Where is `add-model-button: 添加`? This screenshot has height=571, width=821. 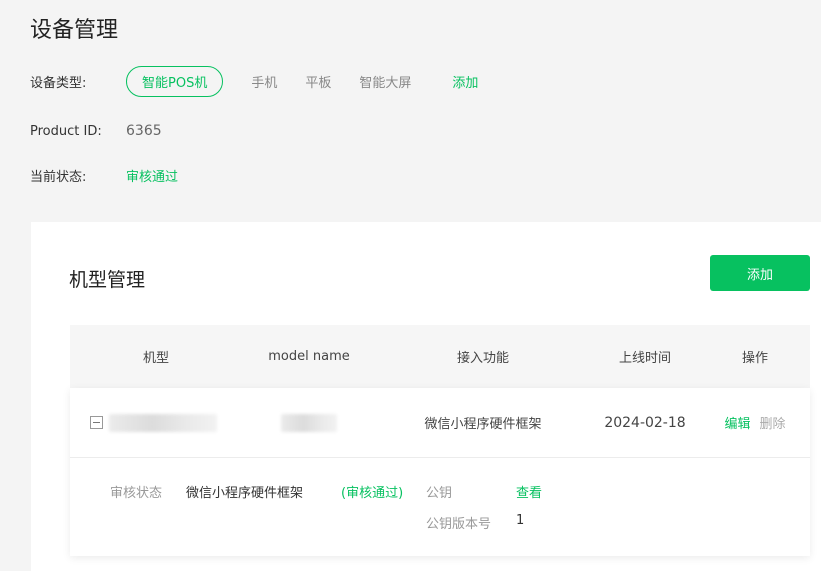
add-model-button: 添加 is located at coordinates (760, 273).